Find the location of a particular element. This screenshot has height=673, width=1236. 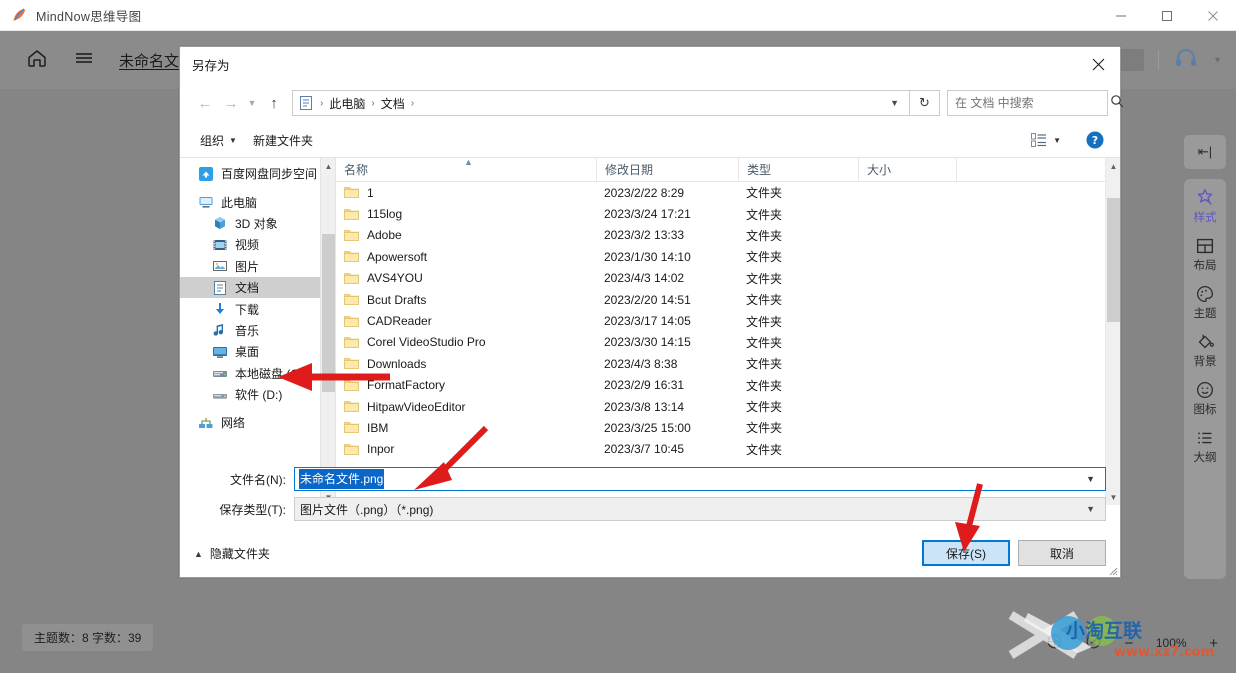

file-date-cell: 2023/4/3 8:38 is located at coordinates (641, 363).